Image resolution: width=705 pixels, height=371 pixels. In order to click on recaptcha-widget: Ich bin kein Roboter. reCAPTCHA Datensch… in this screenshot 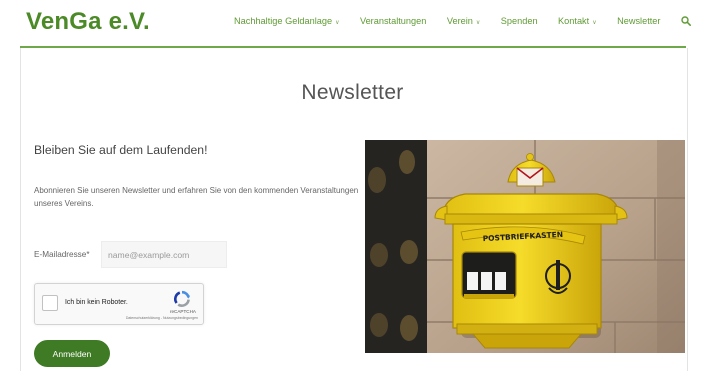, I will do `click(119, 304)`.